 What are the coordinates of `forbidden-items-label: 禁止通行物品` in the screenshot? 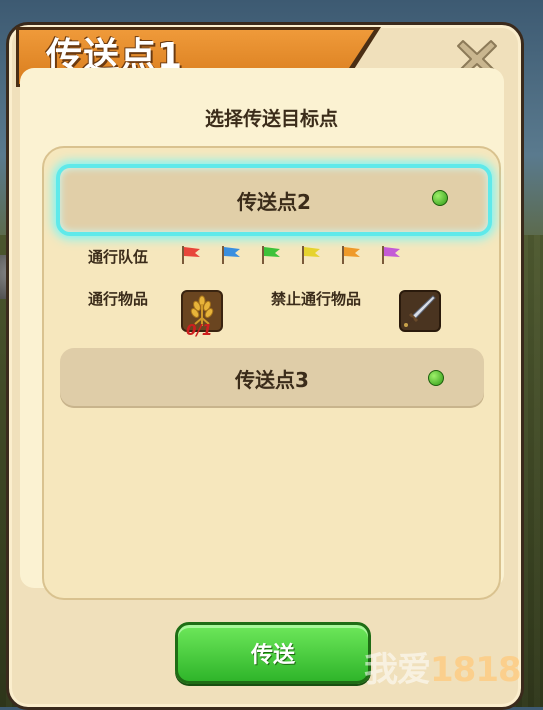 It's located at (316, 299).